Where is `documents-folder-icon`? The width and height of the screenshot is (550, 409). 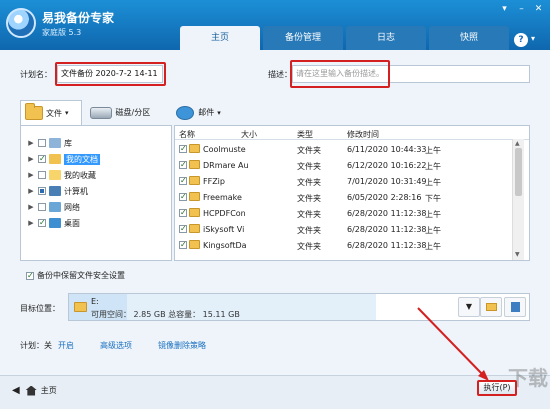
documents-folder-icon is located at coordinates (55, 159).